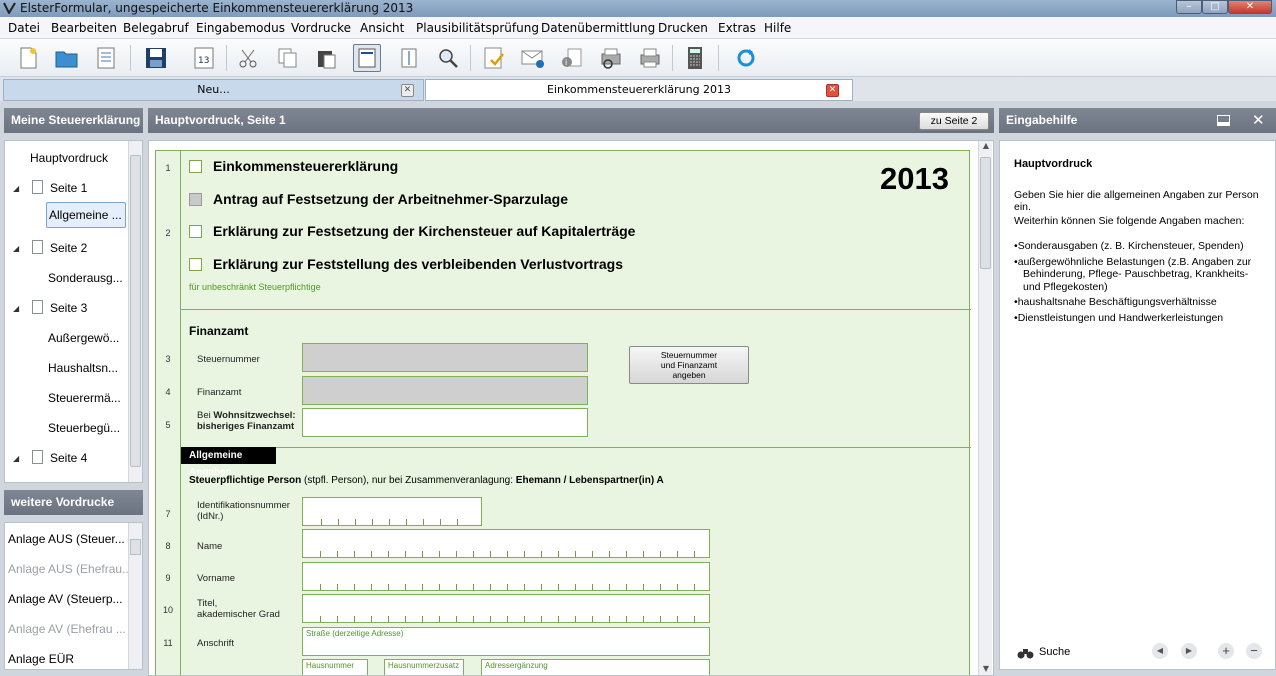 The height and width of the screenshot is (676, 1276). I want to click on titel-field, so click(506, 608).